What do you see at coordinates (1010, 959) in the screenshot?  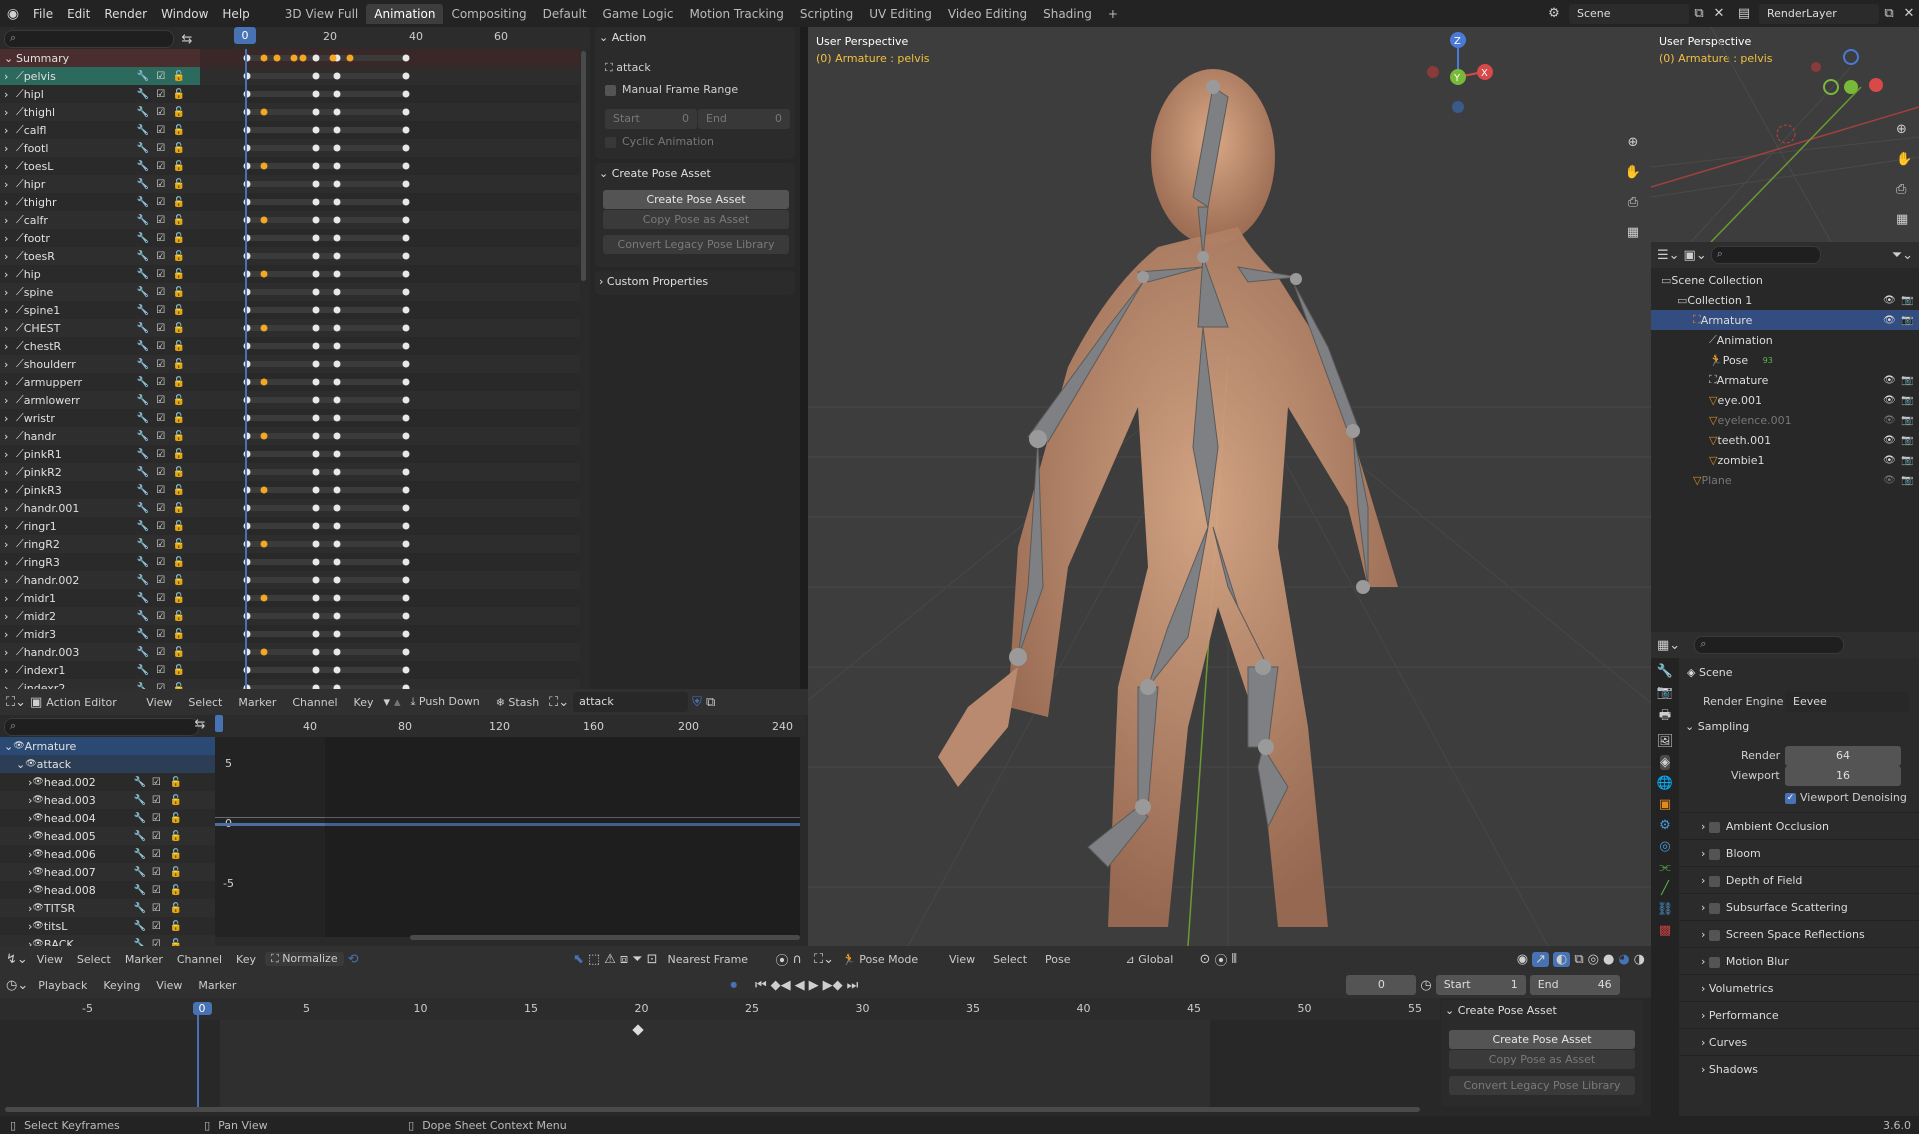 I see `viewport-menu-select: Select` at bounding box center [1010, 959].